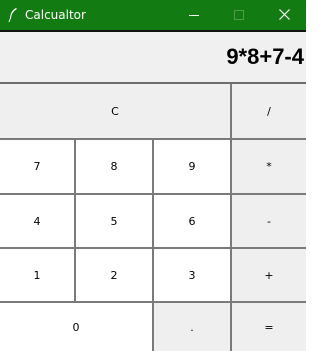  Describe the element at coordinates (113, 274) in the screenshot. I see `digit-2-button: 2` at that location.